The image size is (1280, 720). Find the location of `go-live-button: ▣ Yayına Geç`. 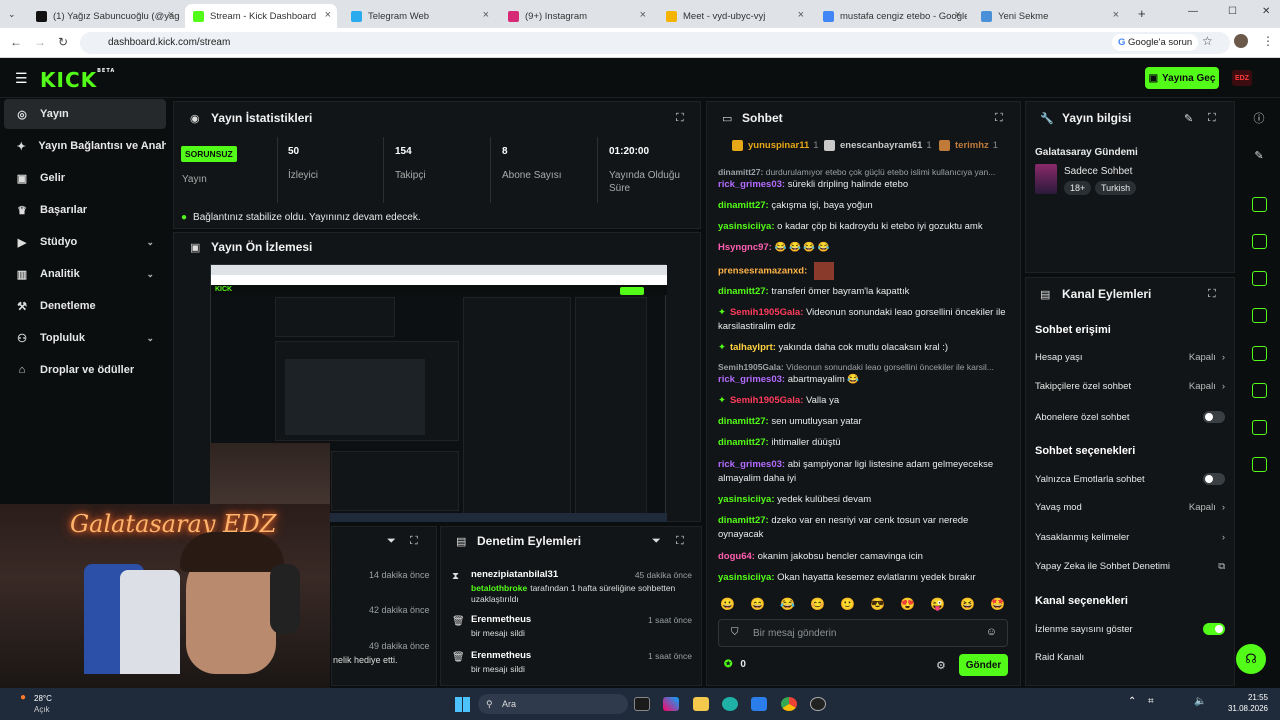

go-live-button: ▣ Yayına Geç is located at coordinates (1182, 78).